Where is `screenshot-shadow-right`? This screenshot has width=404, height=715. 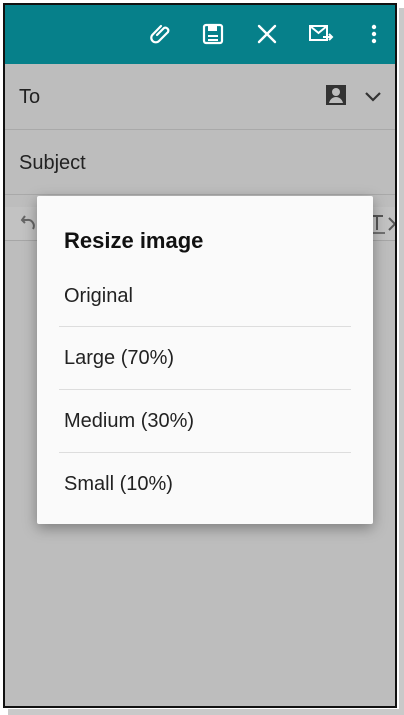 screenshot-shadow-right is located at coordinates (401, 359).